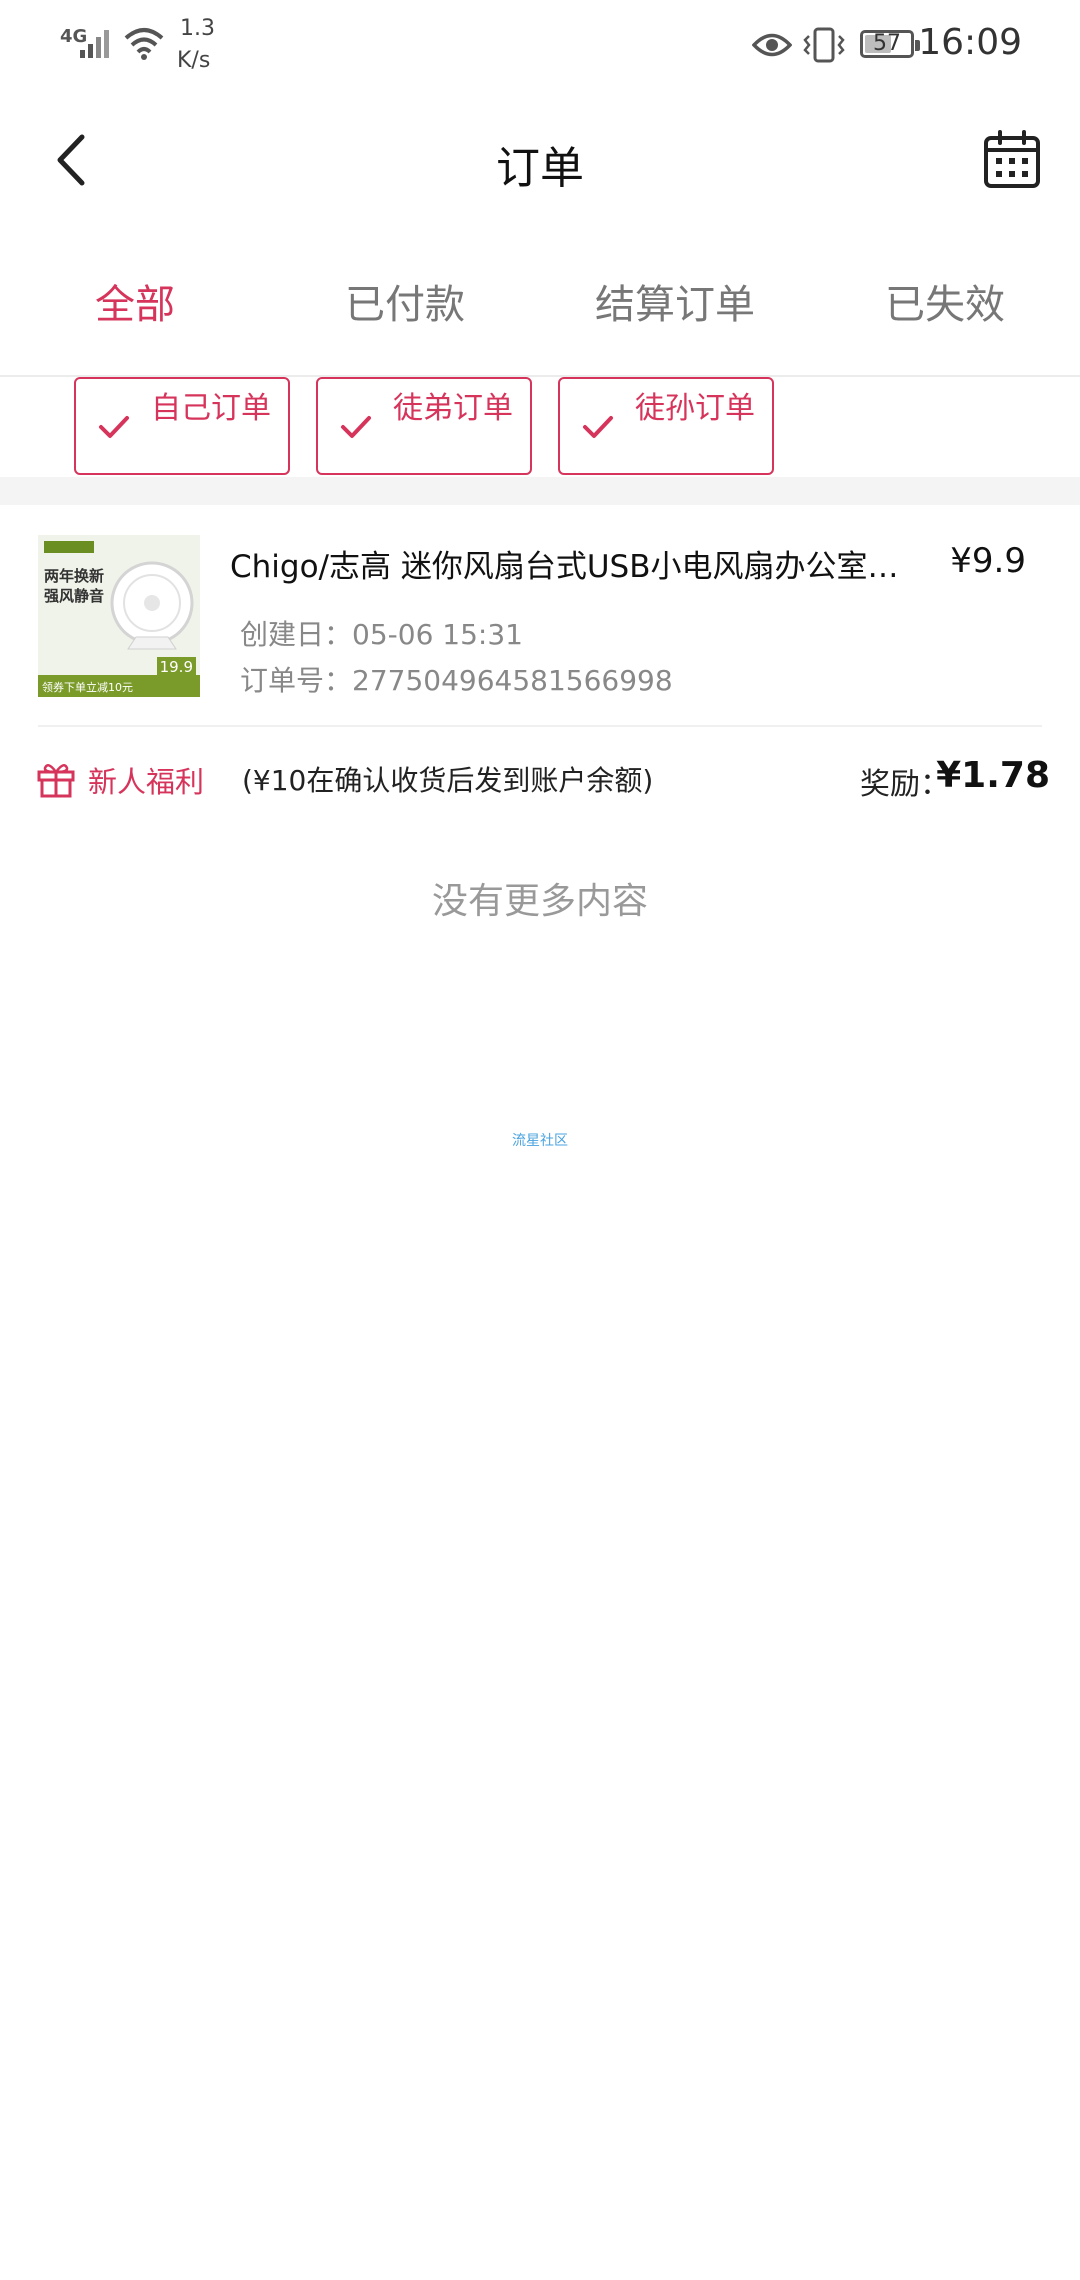  I want to click on thumb-price-badge: 19.9, so click(176, 667).